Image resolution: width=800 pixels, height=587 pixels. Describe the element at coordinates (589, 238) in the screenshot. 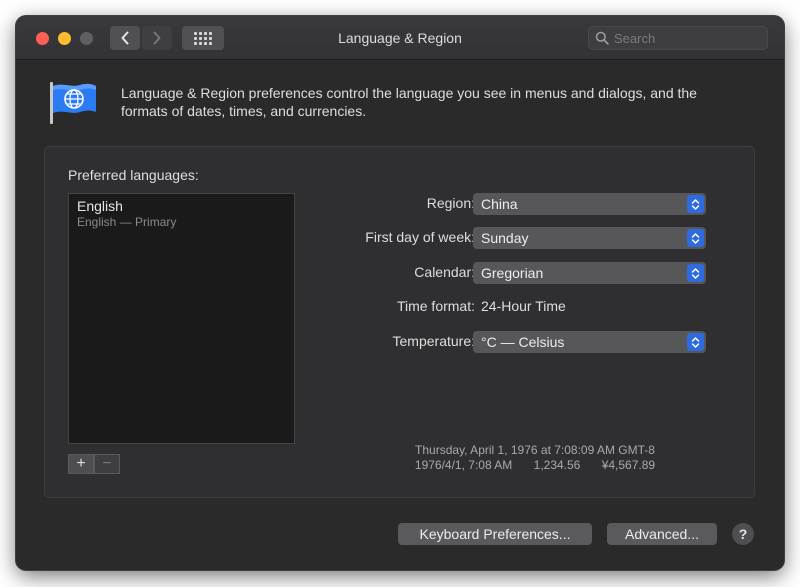

I see `first-day-popup: Sunday` at that location.